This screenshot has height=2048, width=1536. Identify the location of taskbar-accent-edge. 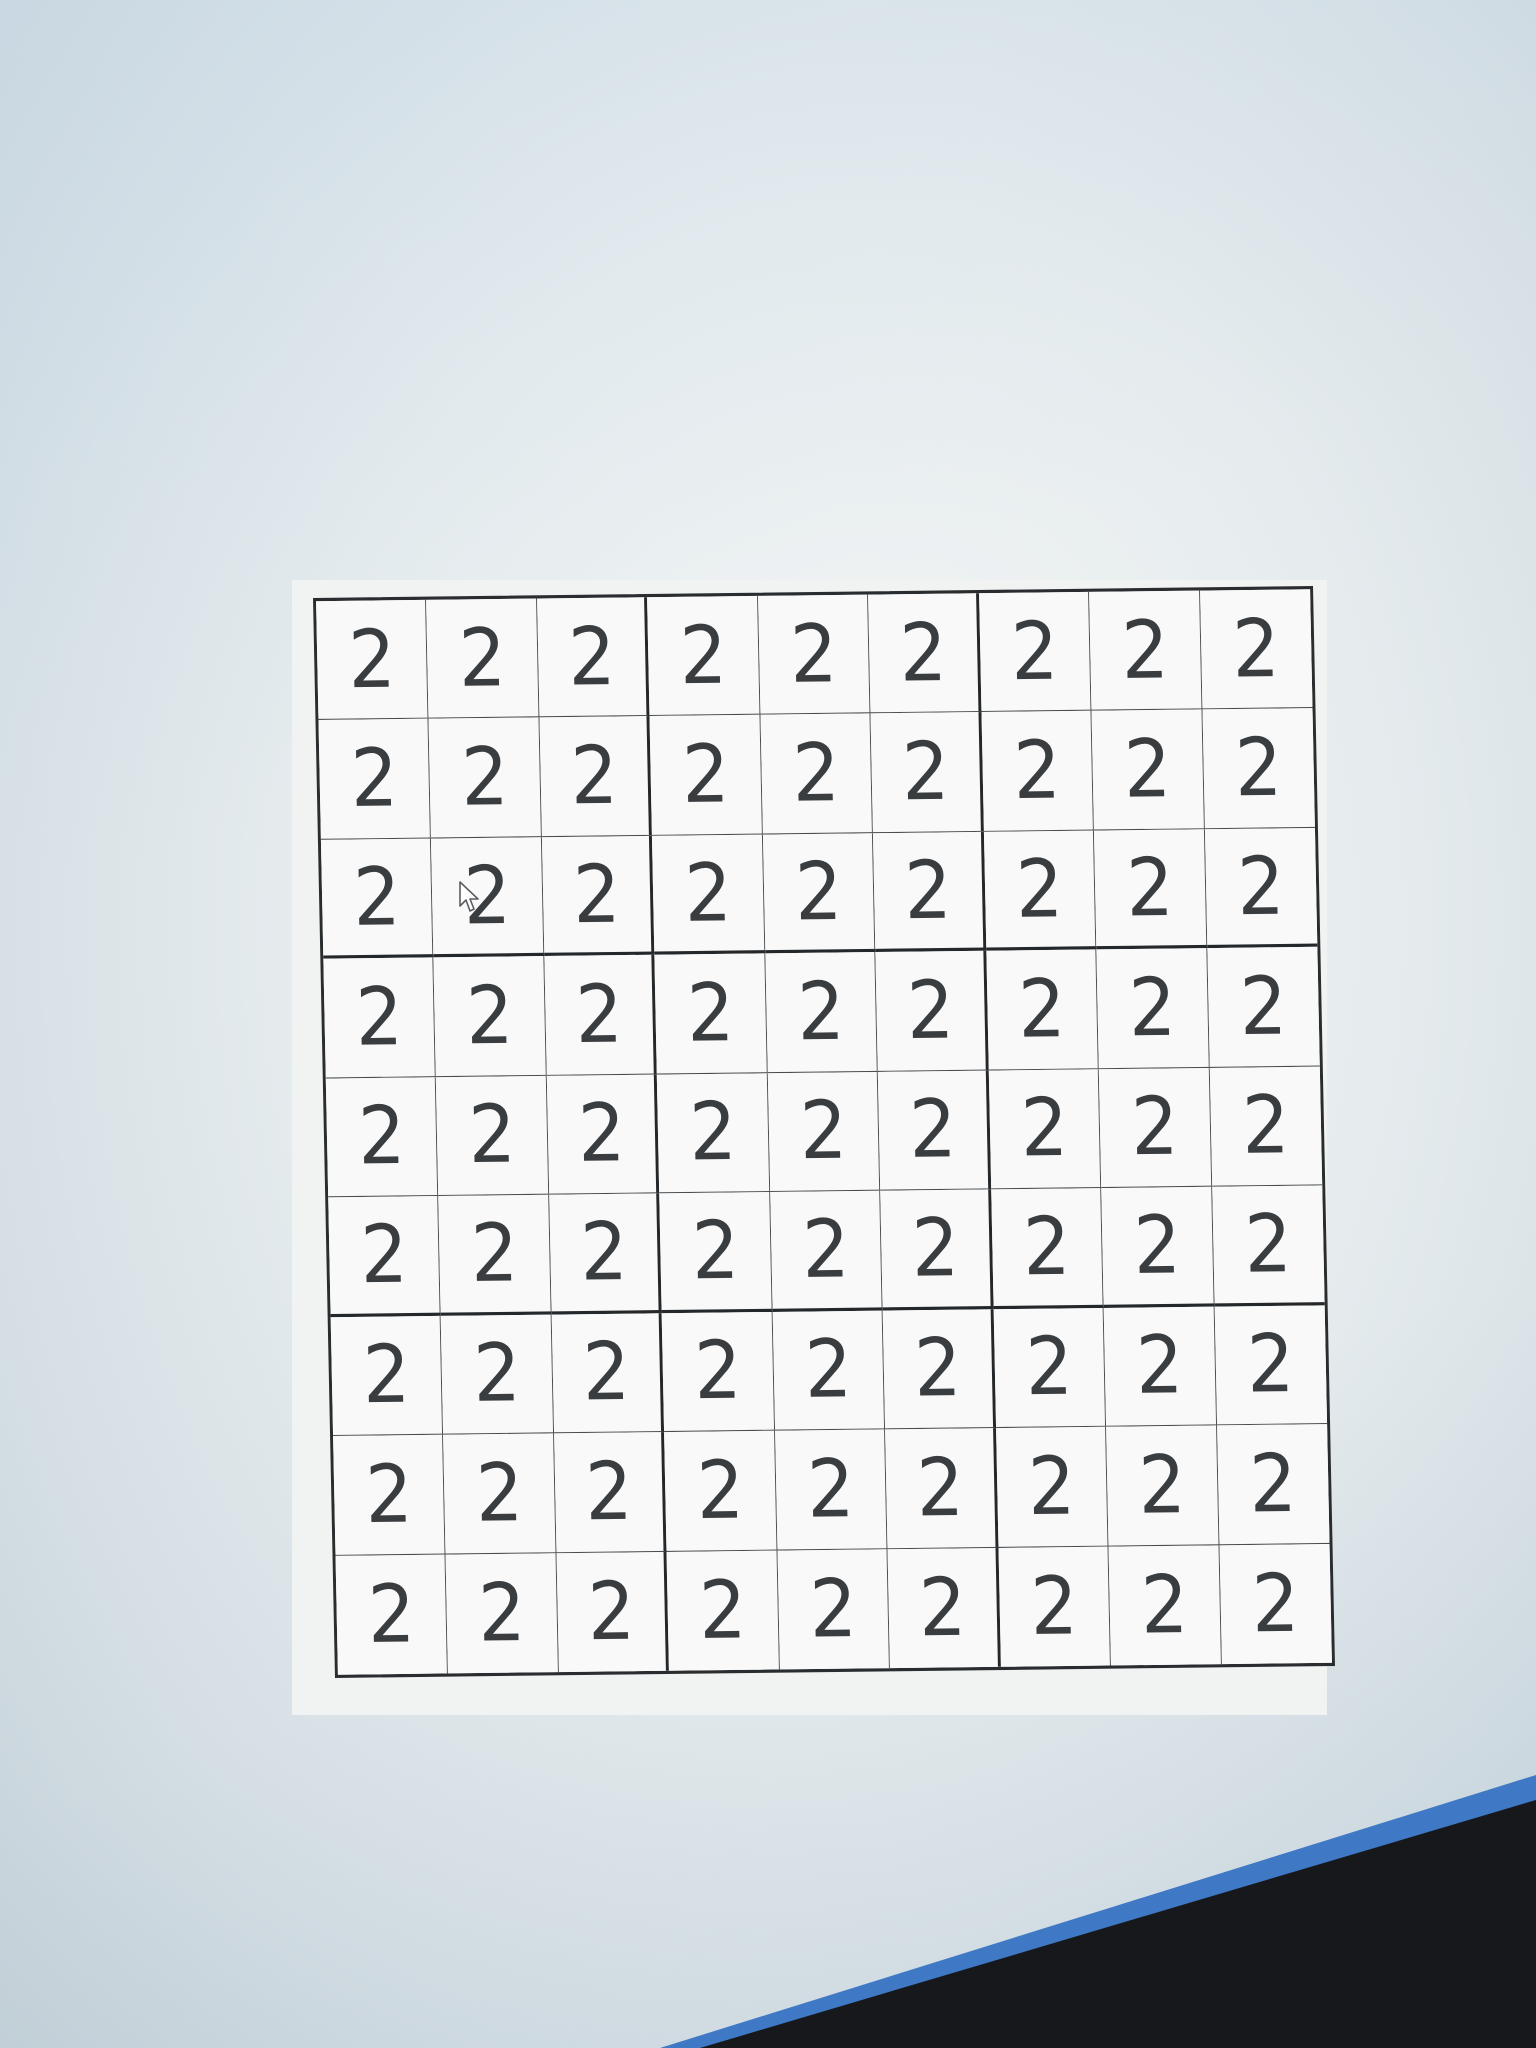
(1098, 1911).